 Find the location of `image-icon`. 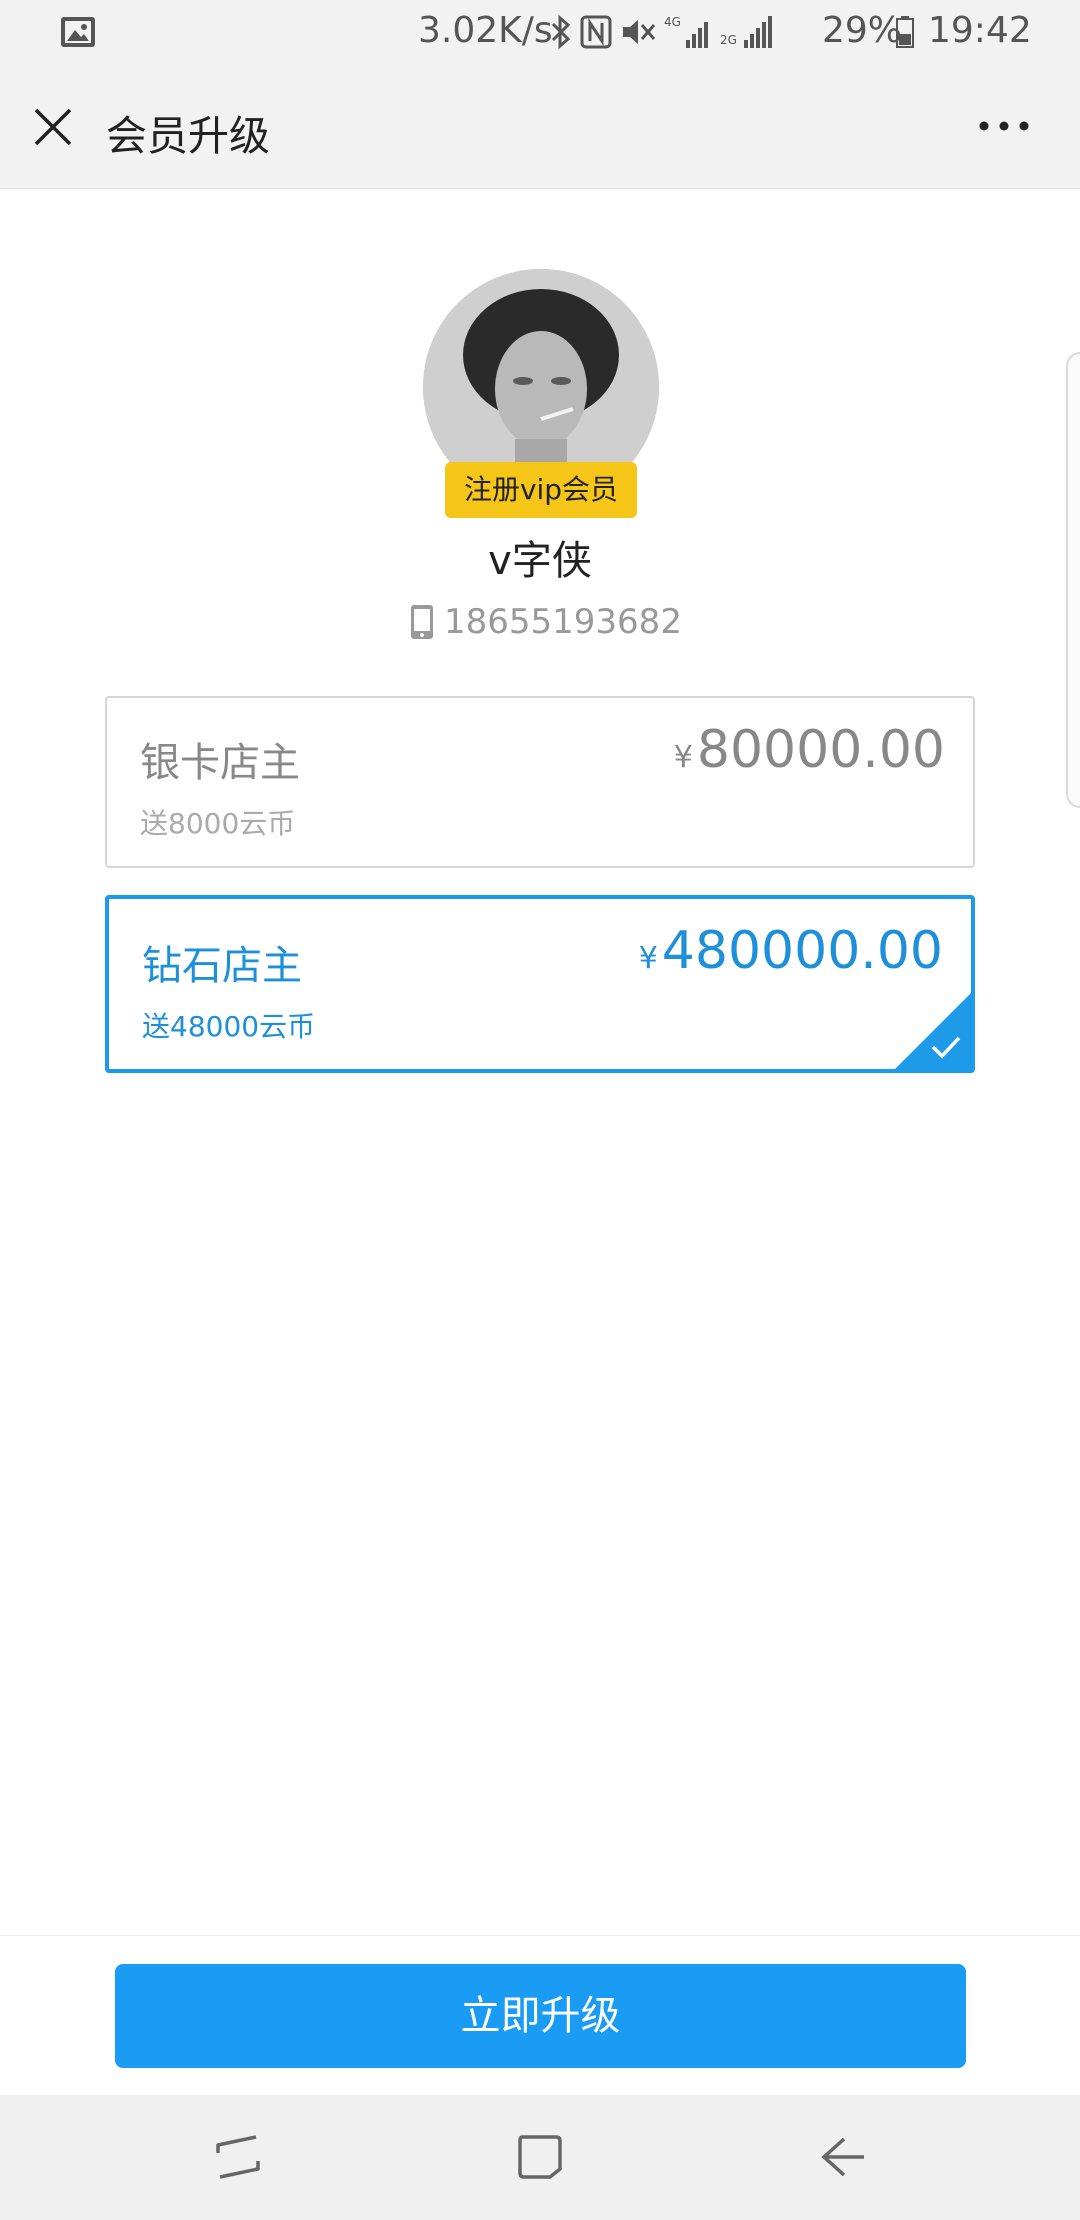

image-icon is located at coordinates (78, 32).